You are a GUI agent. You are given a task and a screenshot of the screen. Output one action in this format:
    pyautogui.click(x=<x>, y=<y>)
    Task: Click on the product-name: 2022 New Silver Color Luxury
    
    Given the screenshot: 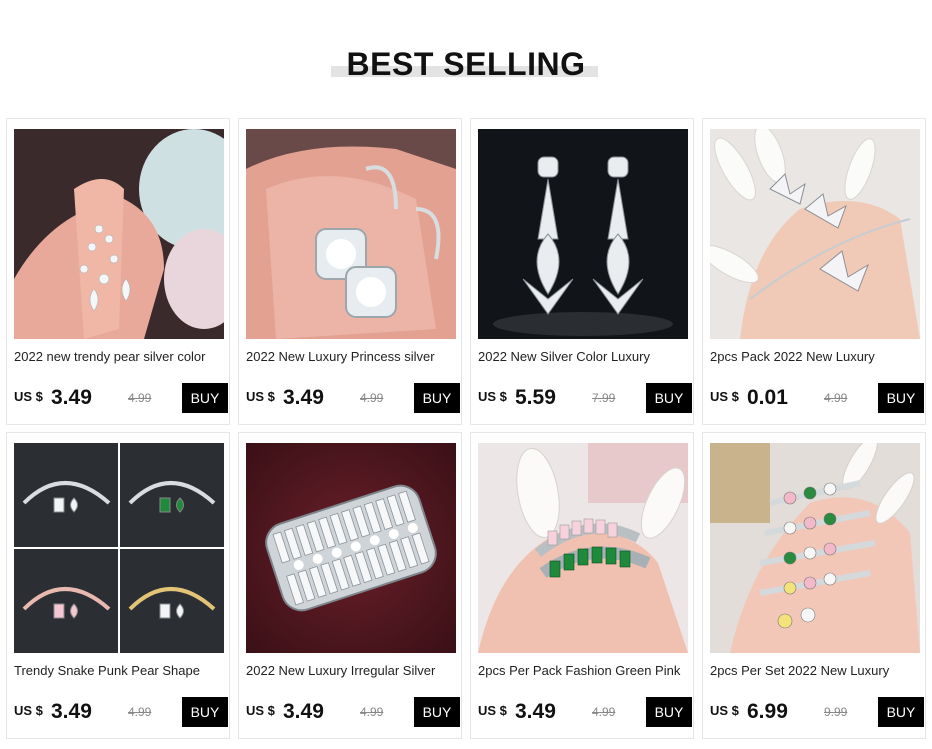 What is the action you would take?
    pyautogui.click(x=584, y=357)
    